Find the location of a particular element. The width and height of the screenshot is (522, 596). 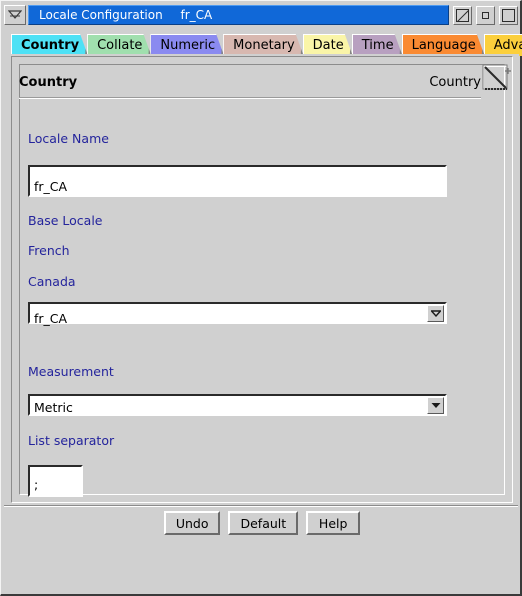

tab-country: Country is located at coordinates (49, 45).